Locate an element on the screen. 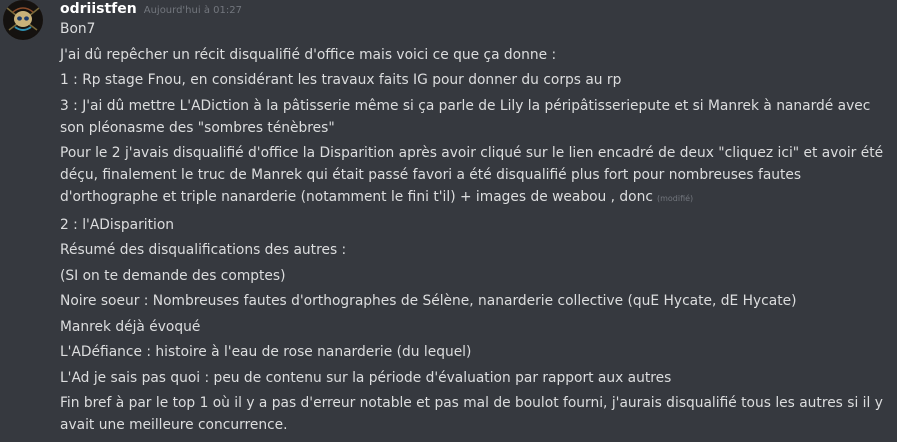 This screenshot has width=897, height=442. skull-sigil-icon is located at coordinates (23, 20).